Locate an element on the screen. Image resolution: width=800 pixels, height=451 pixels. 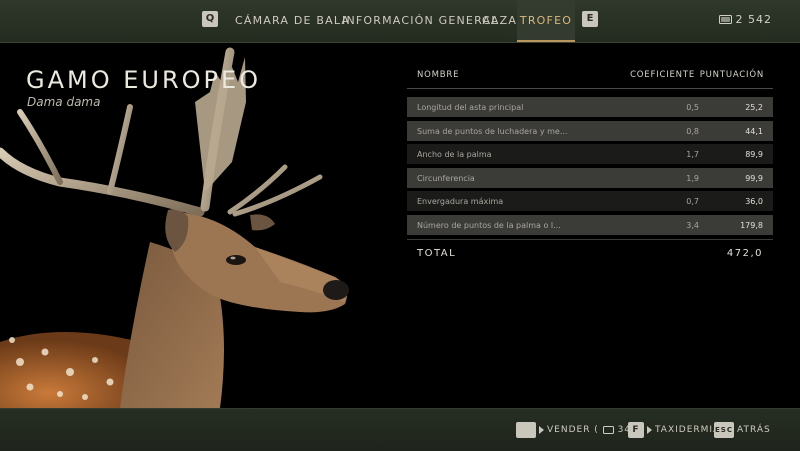
total-label: TOTAL is located at coordinates (437, 253).